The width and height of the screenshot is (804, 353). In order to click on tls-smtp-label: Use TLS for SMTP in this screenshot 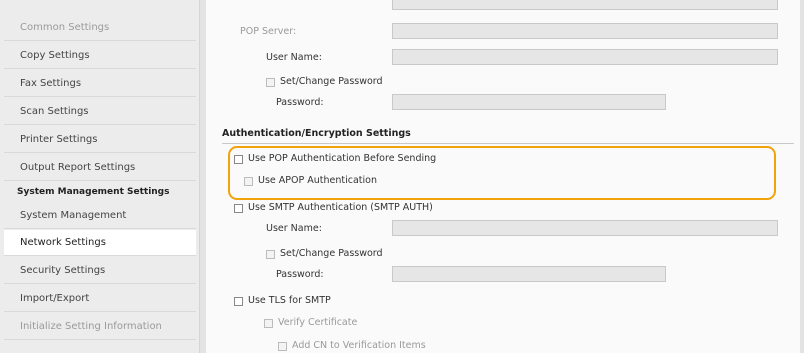, I will do `click(289, 300)`.